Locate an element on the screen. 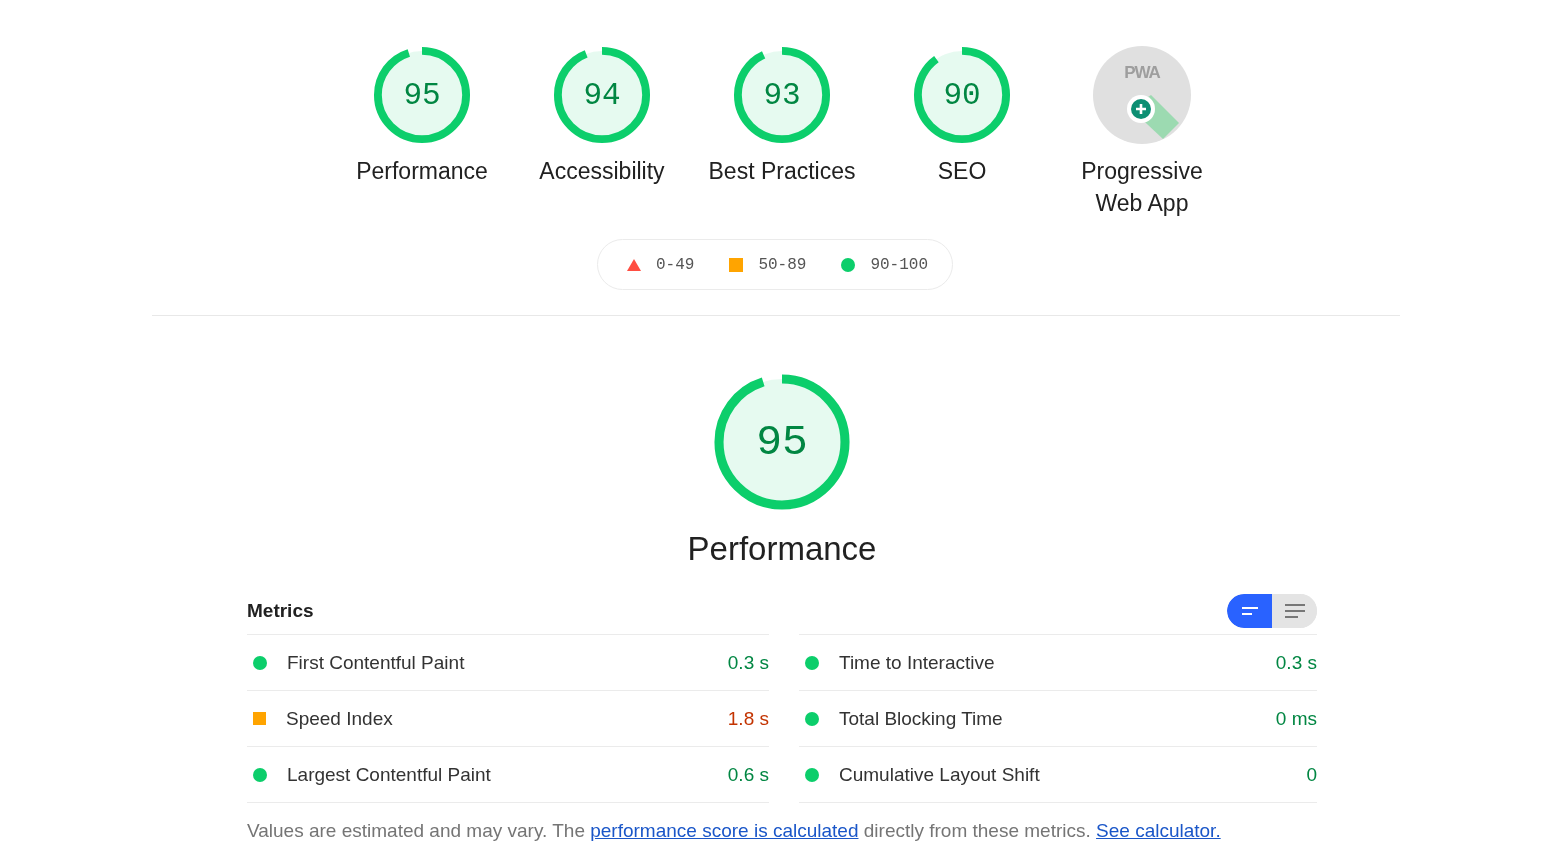 The width and height of the screenshot is (1551, 868). calculator-link: See calculator. is located at coordinates (1158, 830).